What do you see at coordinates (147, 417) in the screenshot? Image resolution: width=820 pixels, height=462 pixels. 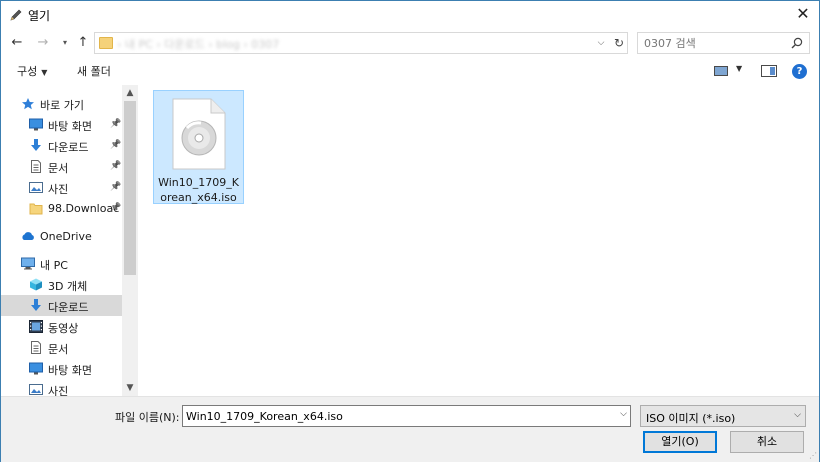 I see `filename-label: 파일 이름(N):` at bounding box center [147, 417].